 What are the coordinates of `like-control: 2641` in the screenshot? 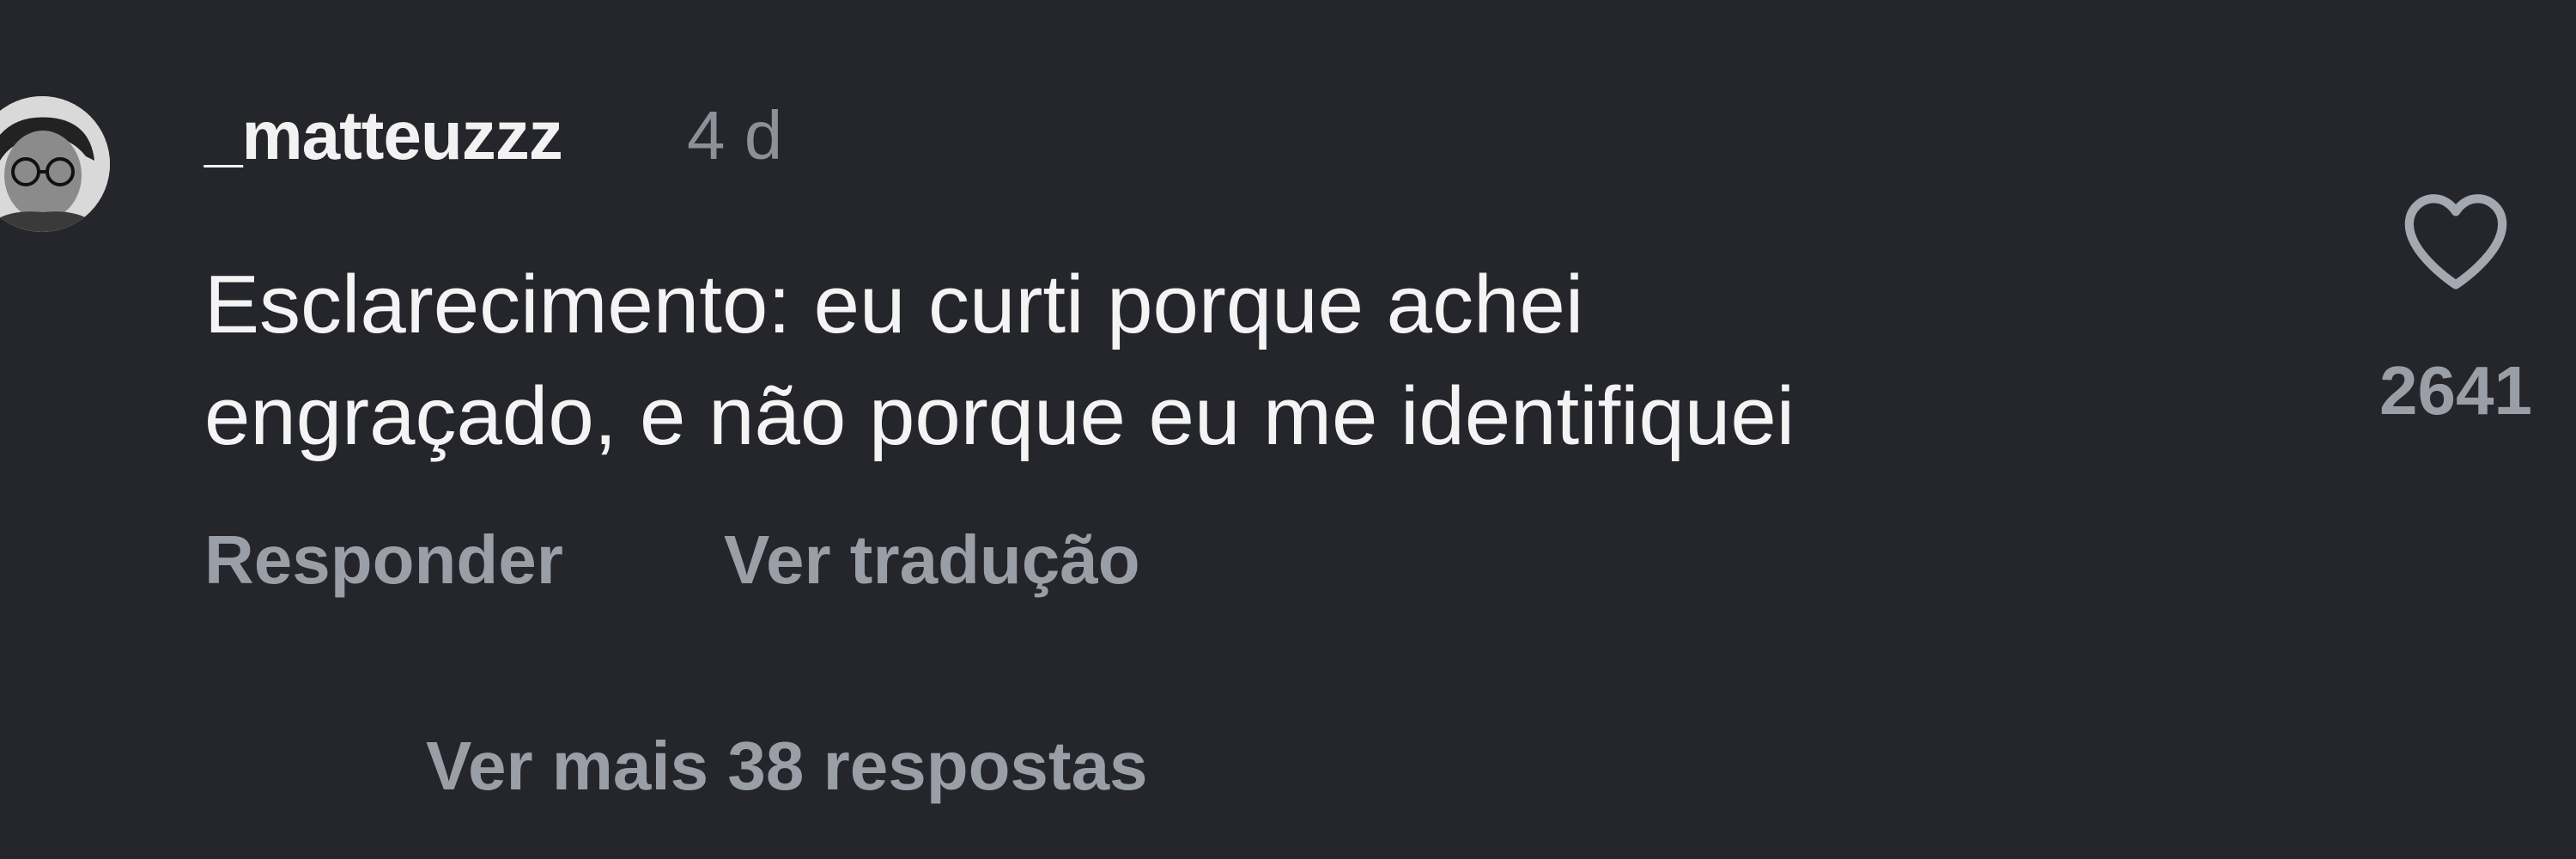 It's located at (2456, 318).